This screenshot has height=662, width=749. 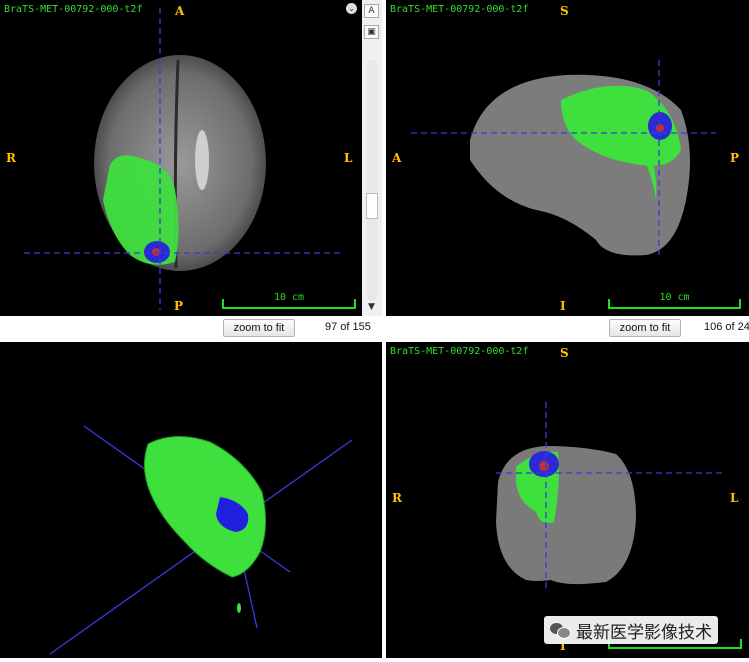 I want to click on watermark-text: 最新医学影像技术, so click(x=644, y=632).